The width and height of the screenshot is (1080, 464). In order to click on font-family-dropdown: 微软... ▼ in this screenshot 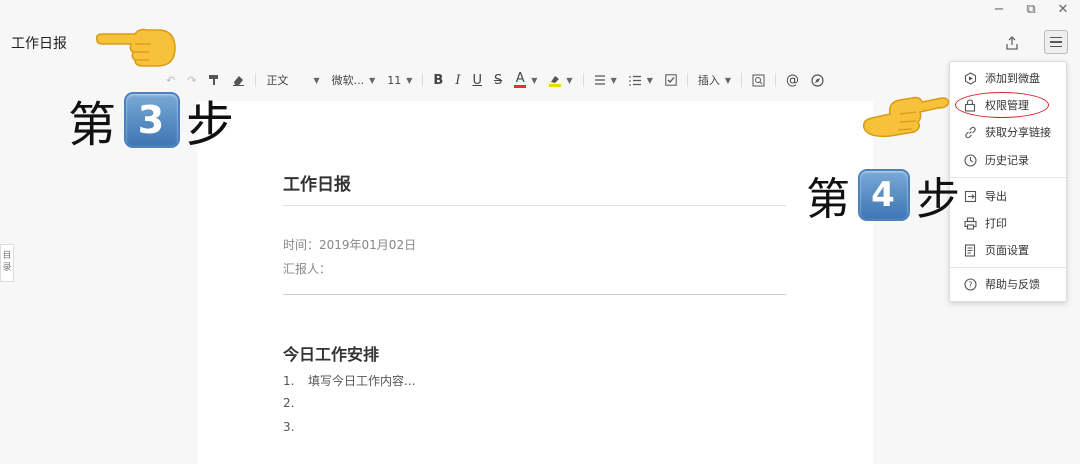, I will do `click(354, 80)`.